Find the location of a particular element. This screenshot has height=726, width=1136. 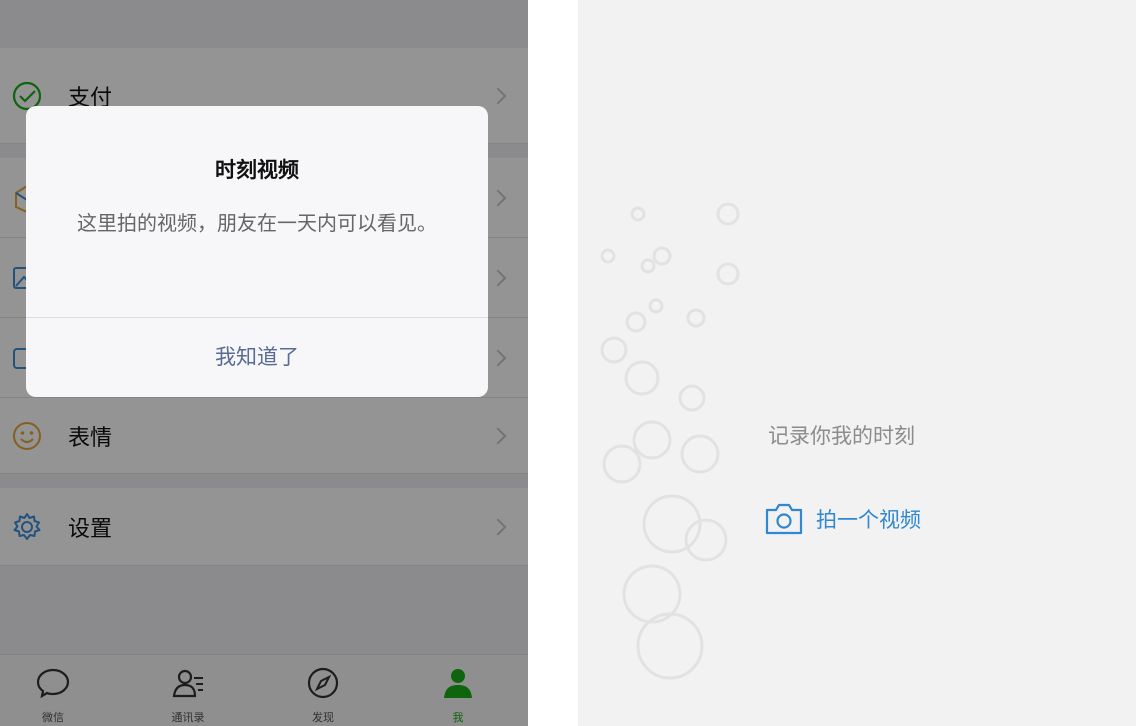

alert-message: 这里拍的视频，朋友在一天内可以看见。 is located at coordinates (257, 223).